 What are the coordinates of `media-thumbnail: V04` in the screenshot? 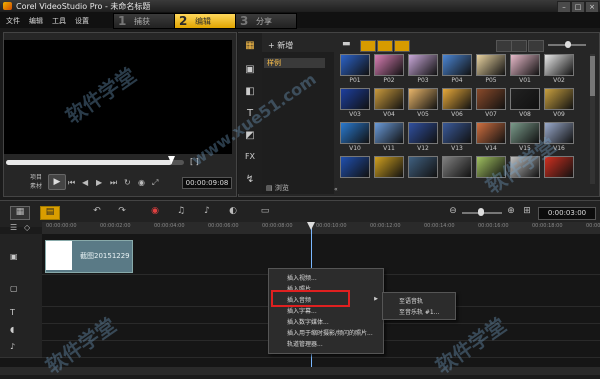 It's located at (389, 103).